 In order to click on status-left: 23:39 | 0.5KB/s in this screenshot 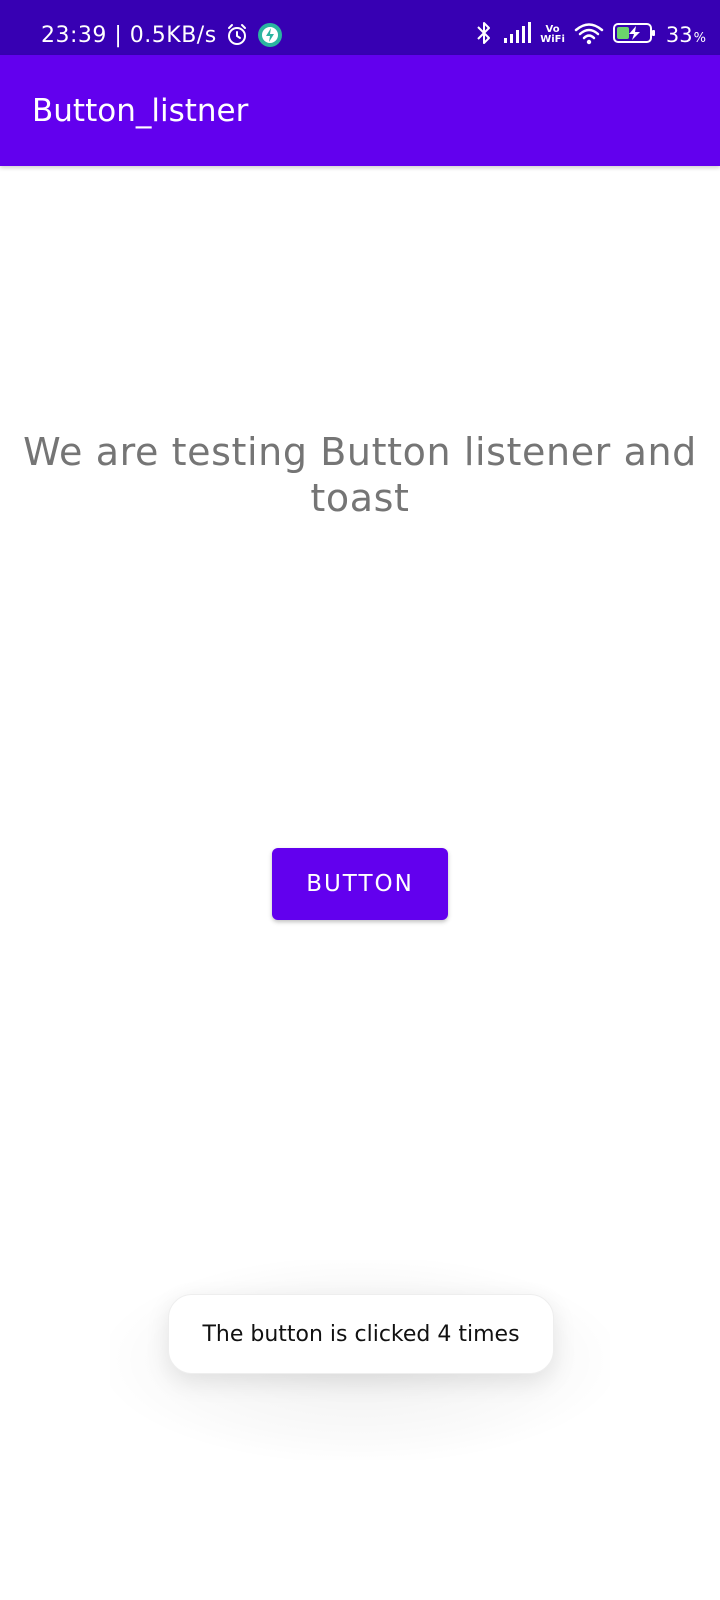, I will do `click(162, 35)`.